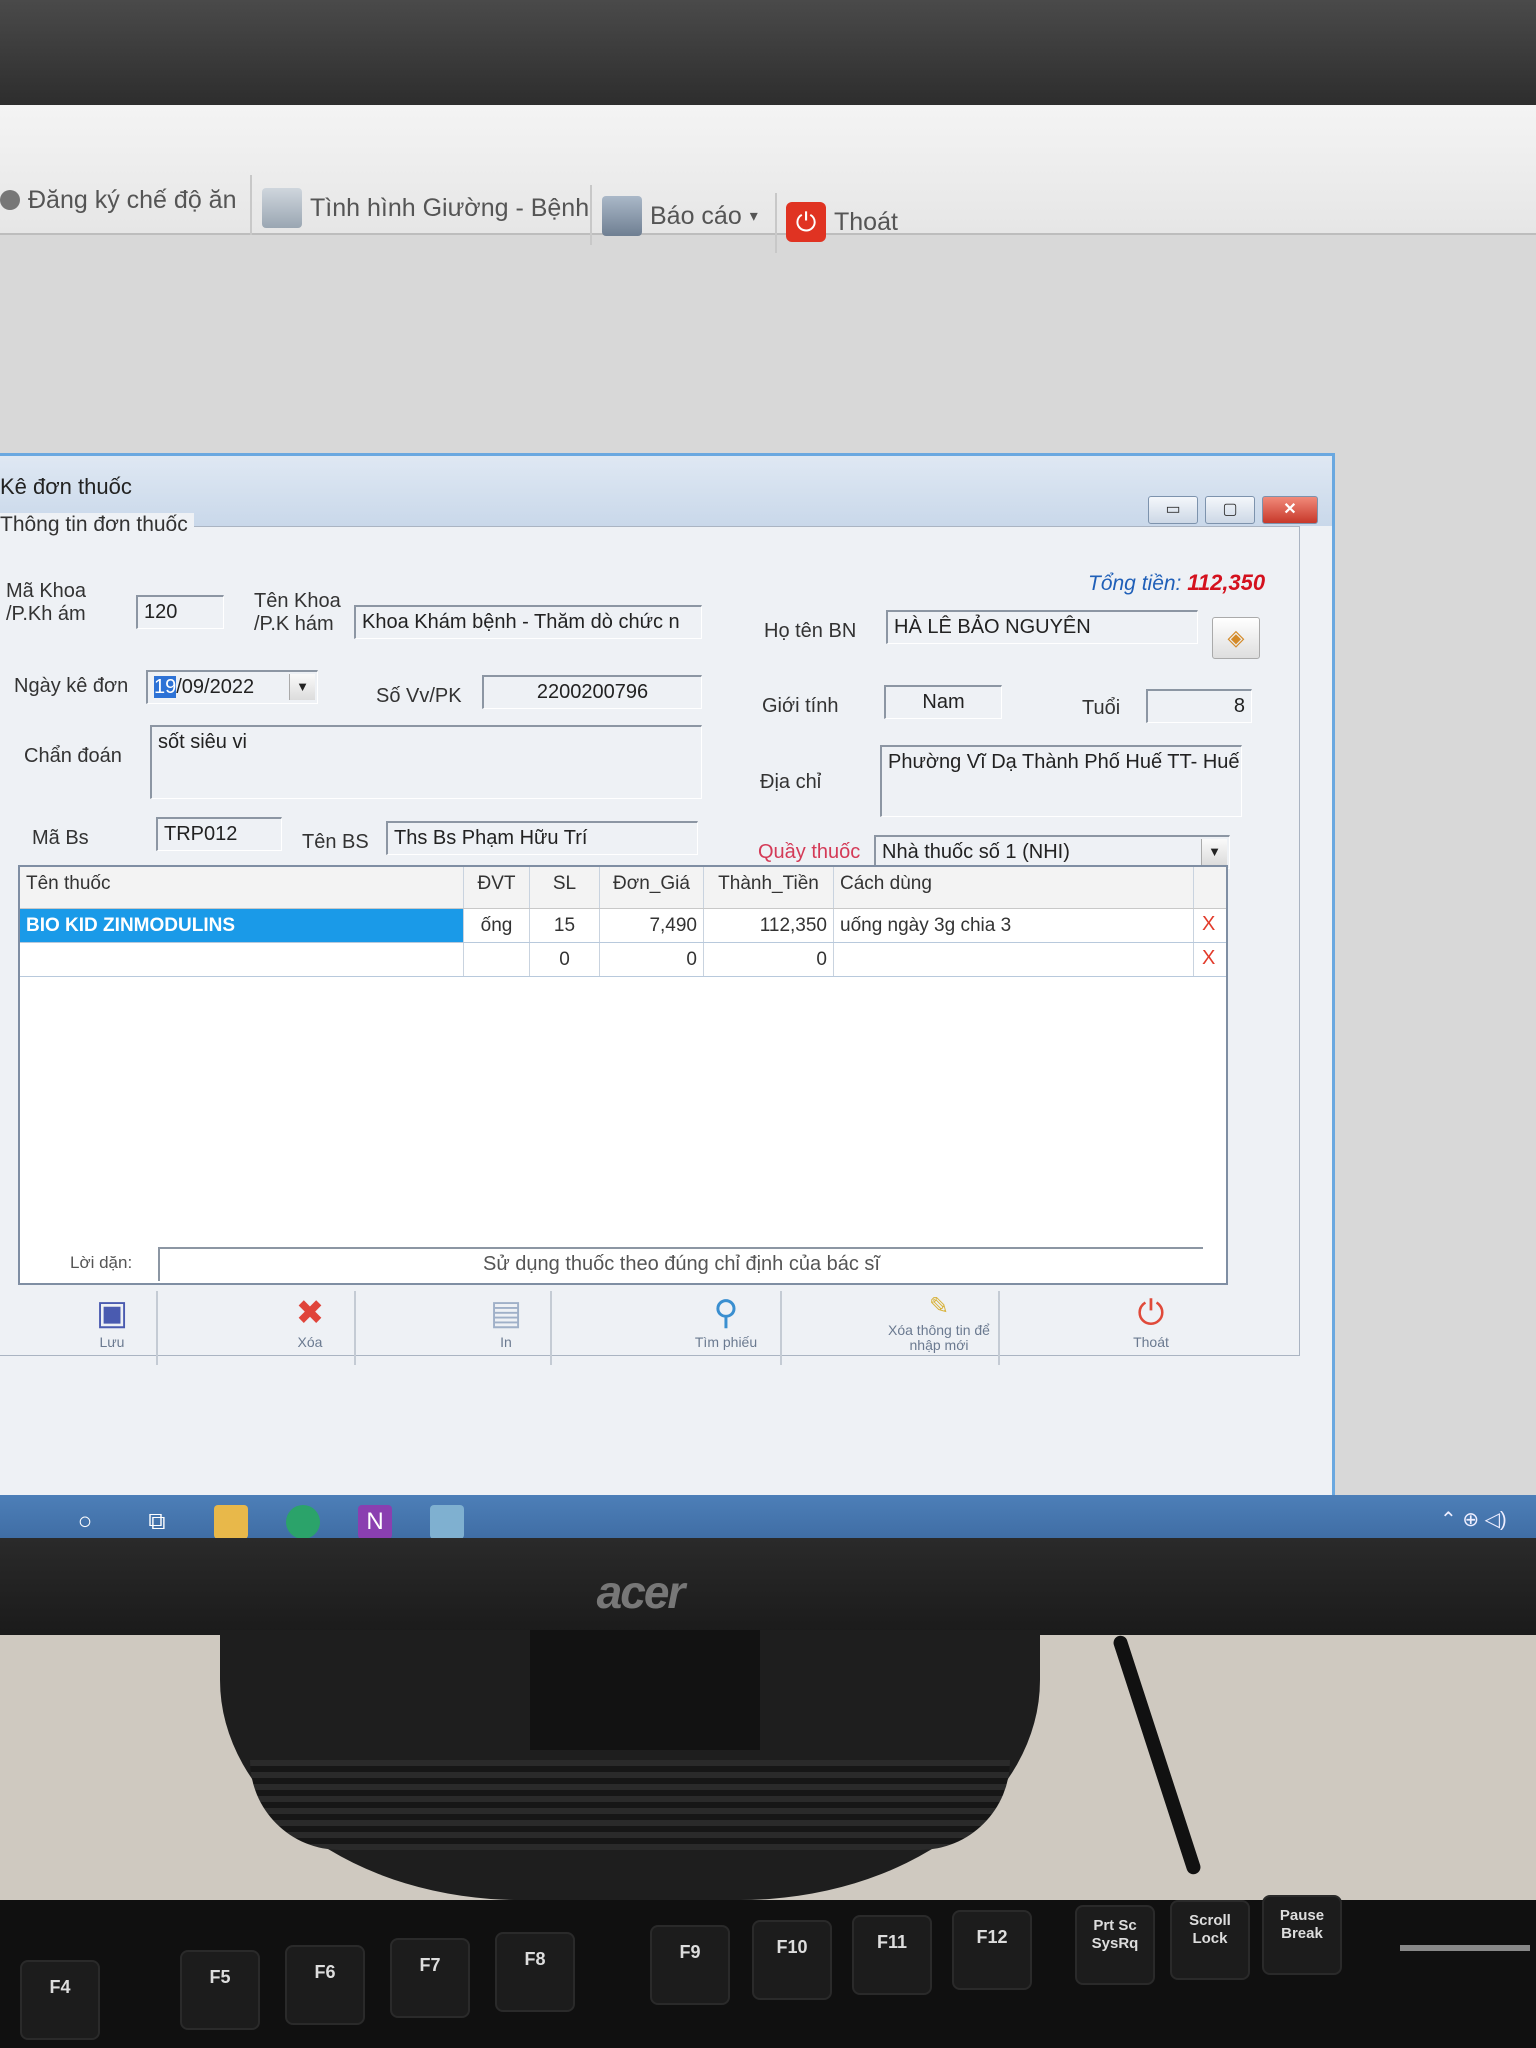 Image resolution: width=1536 pixels, height=2048 pixels. What do you see at coordinates (892, 1955) in the screenshot?
I see `key-f11: F11` at bounding box center [892, 1955].